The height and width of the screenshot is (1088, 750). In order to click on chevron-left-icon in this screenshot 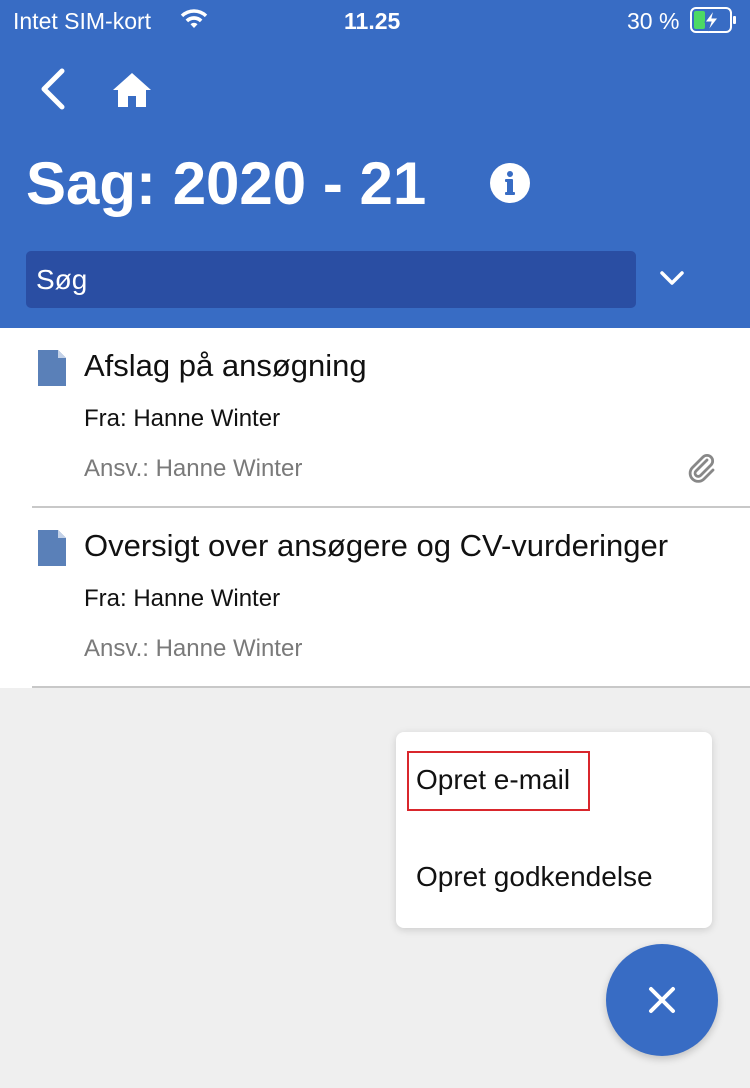, I will do `click(53, 89)`.